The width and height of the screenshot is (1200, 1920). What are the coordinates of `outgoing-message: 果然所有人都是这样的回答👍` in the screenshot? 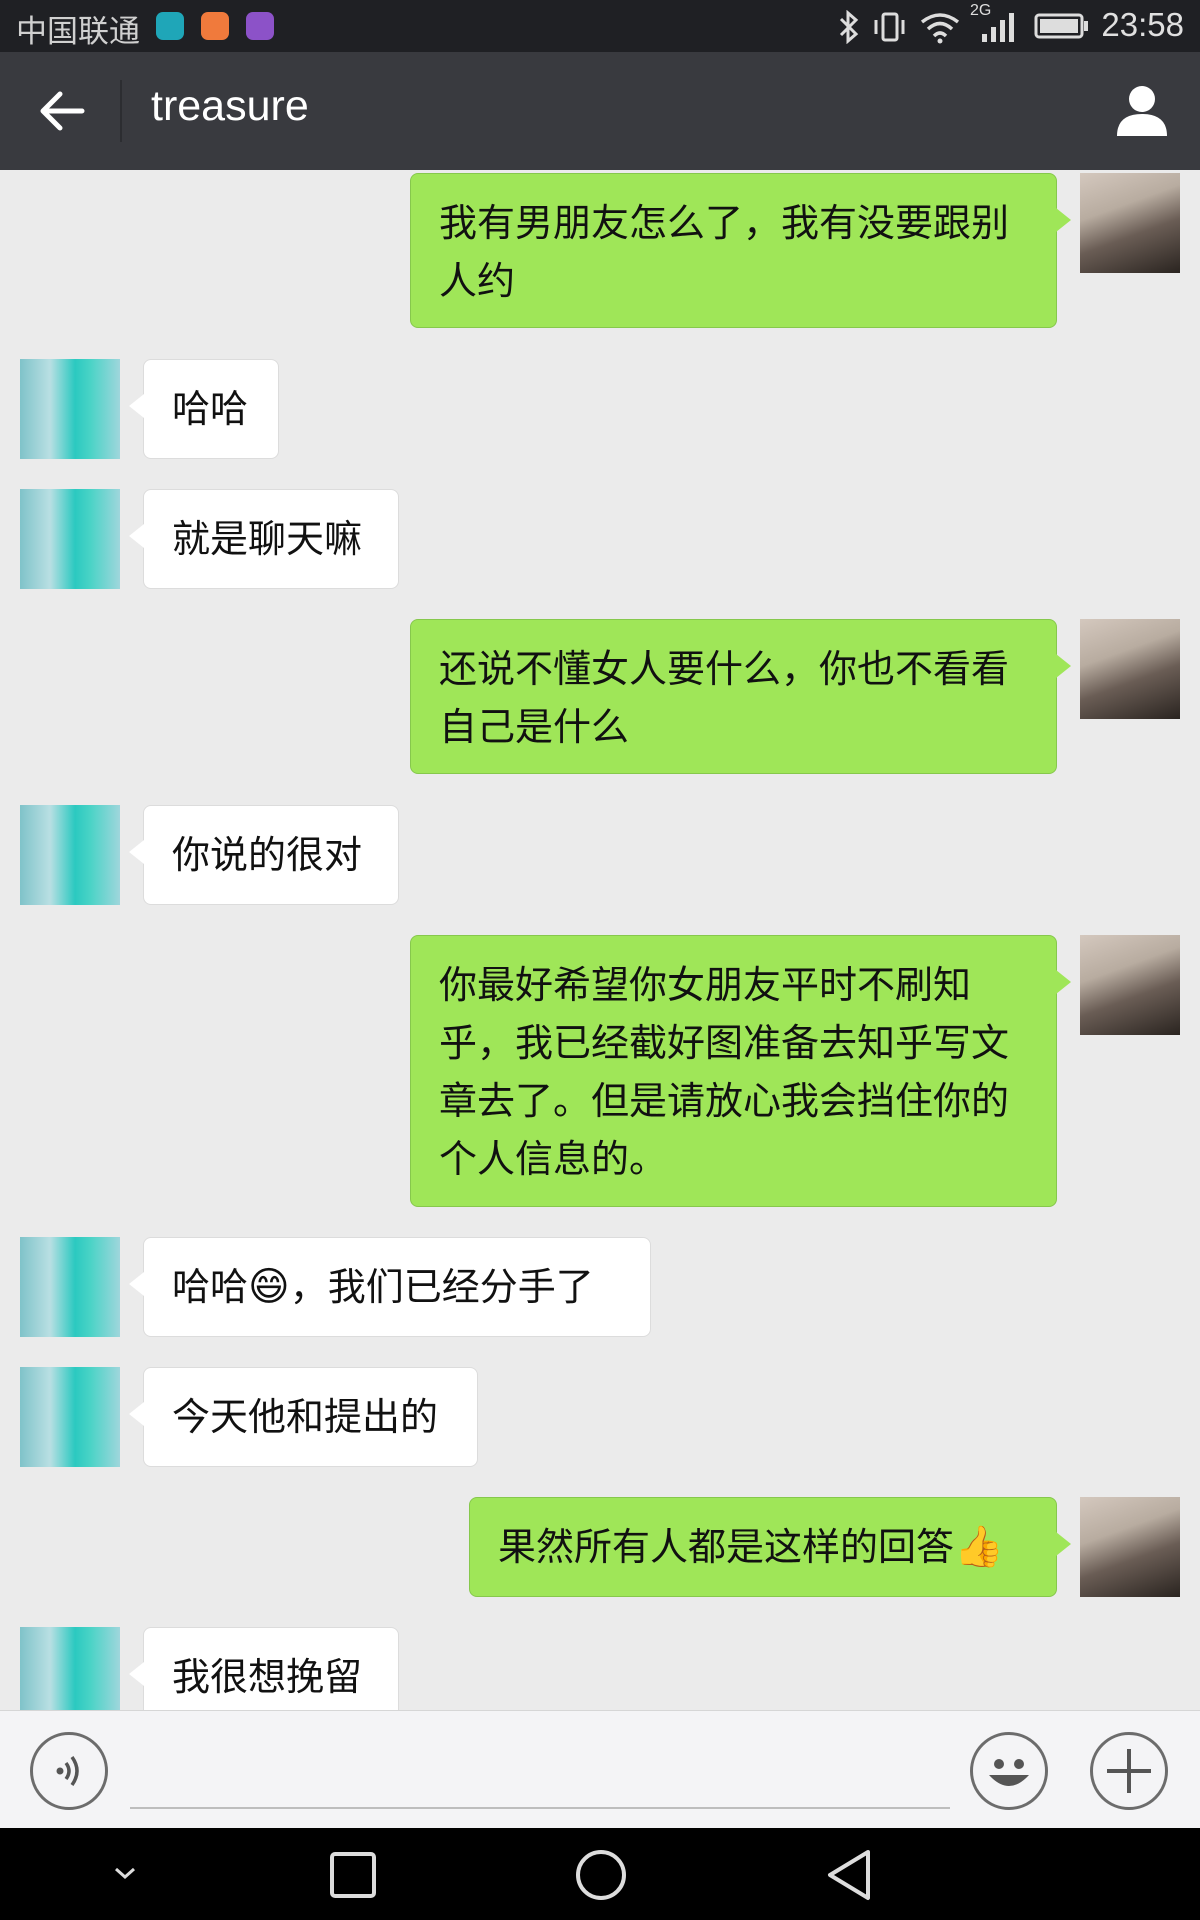 It's located at (770, 1547).